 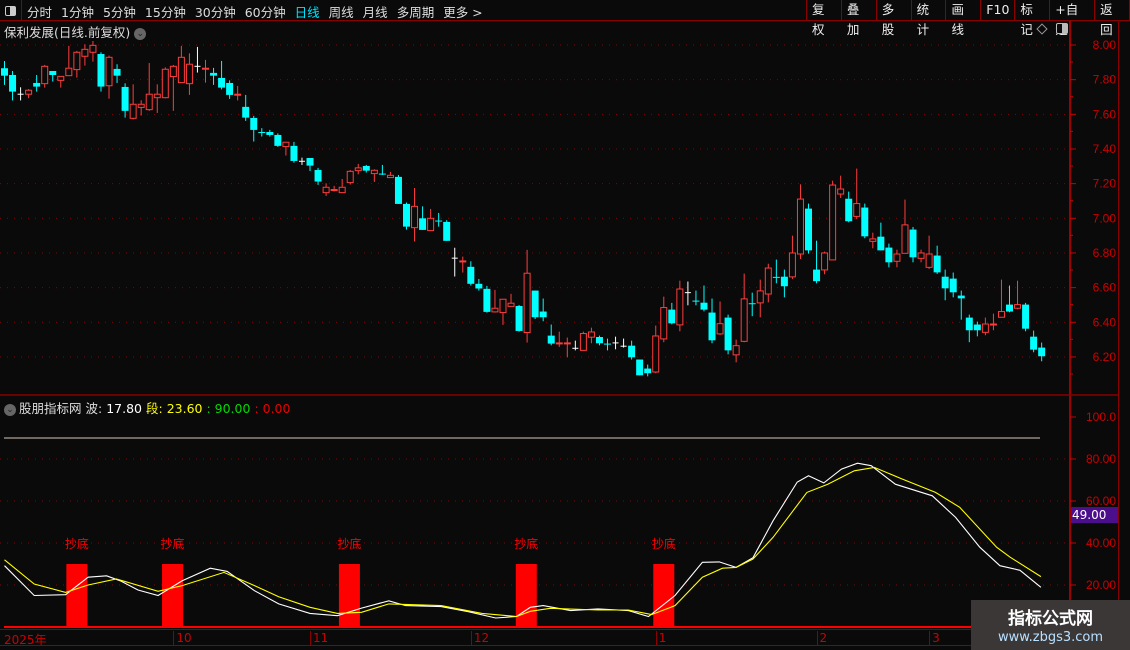 I want to click on indicator-axis-label: 40.00, so click(x=1101, y=543).